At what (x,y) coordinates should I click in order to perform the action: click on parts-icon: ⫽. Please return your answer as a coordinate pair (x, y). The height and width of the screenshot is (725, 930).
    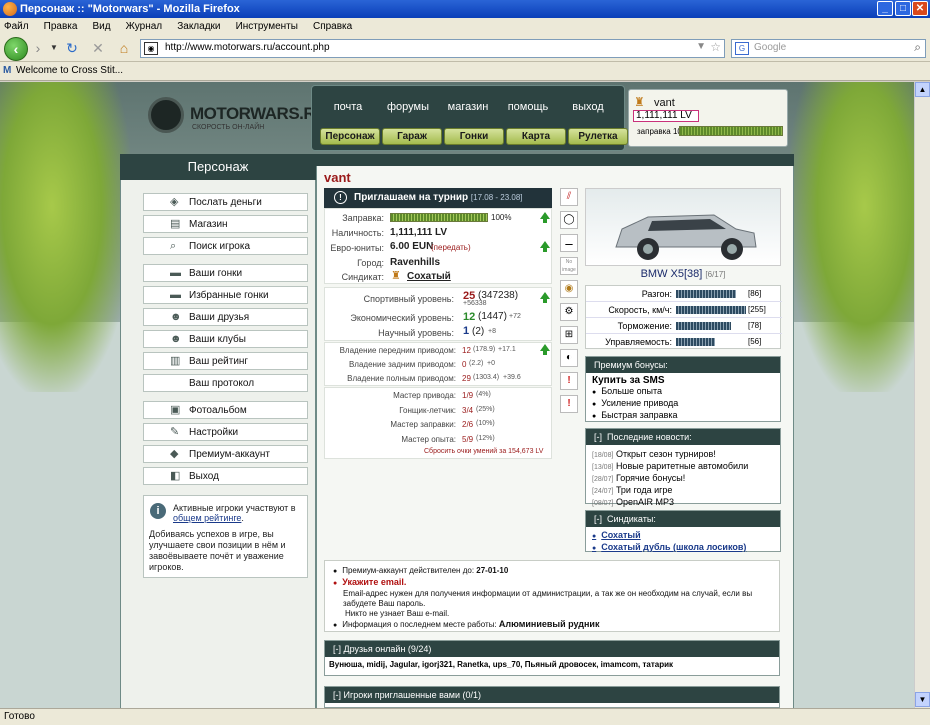
    Looking at the image, I should click on (569, 197).